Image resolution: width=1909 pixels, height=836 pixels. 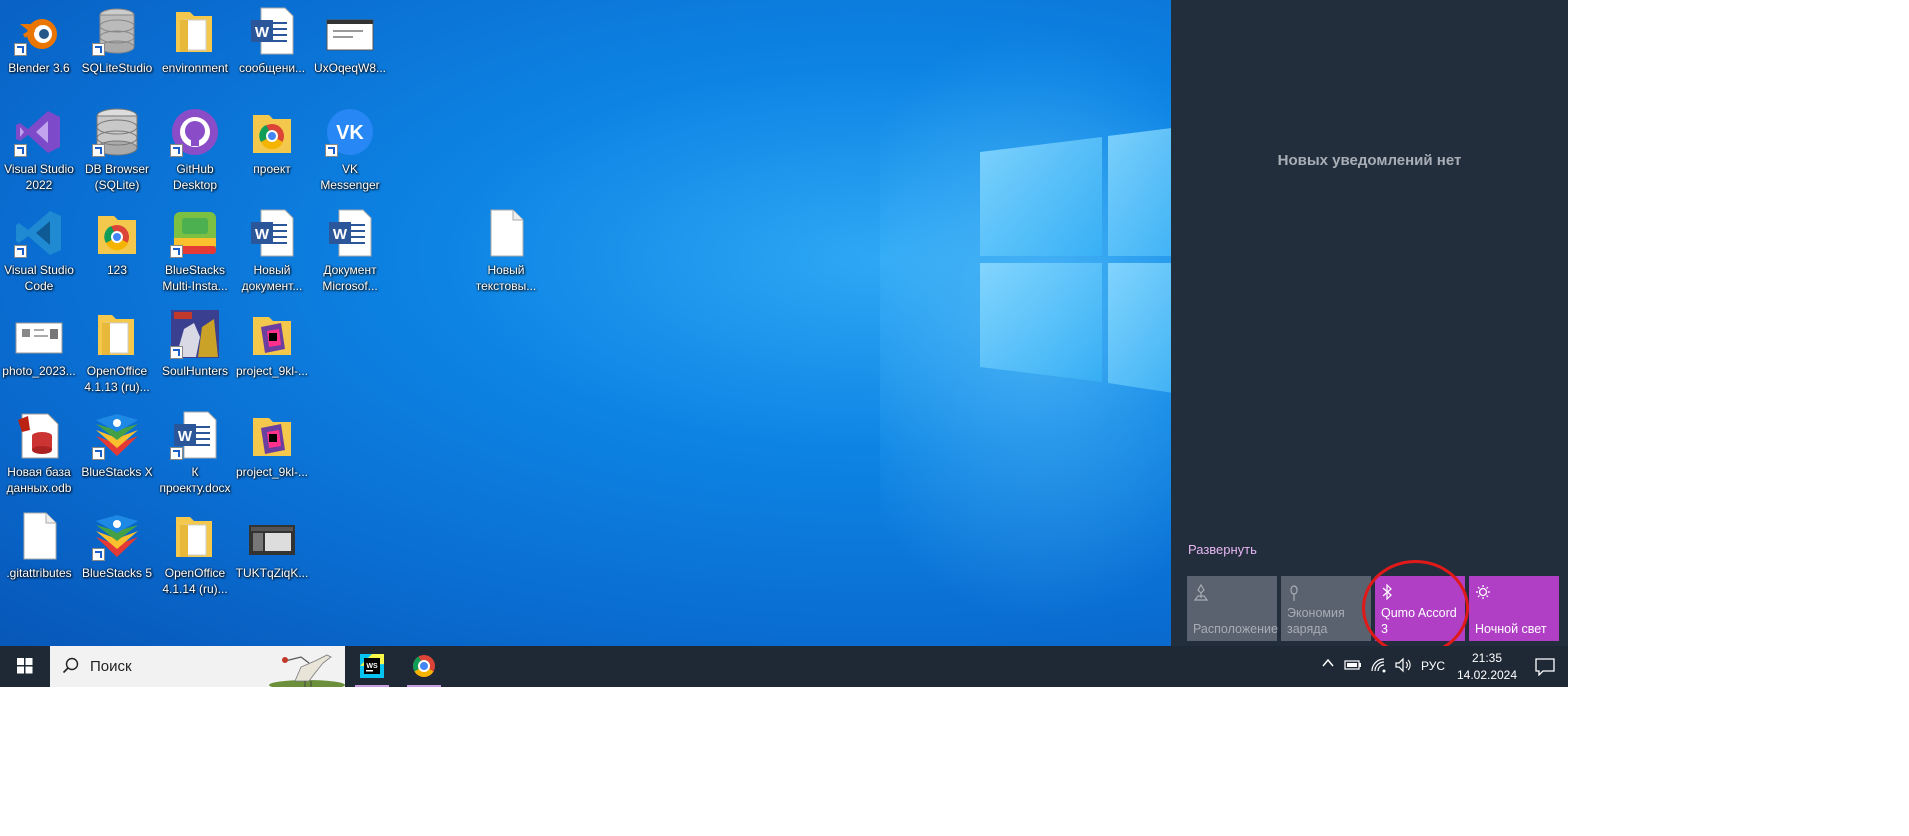 What do you see at coordinates (195, 334) in the screenshot?
I see `game-icon` at bounding box center [195, 334].